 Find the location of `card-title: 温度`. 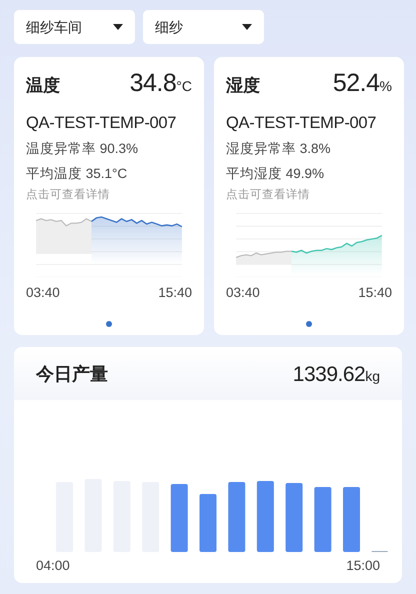

card-title: 温度 is located at coordinates (43, 86).